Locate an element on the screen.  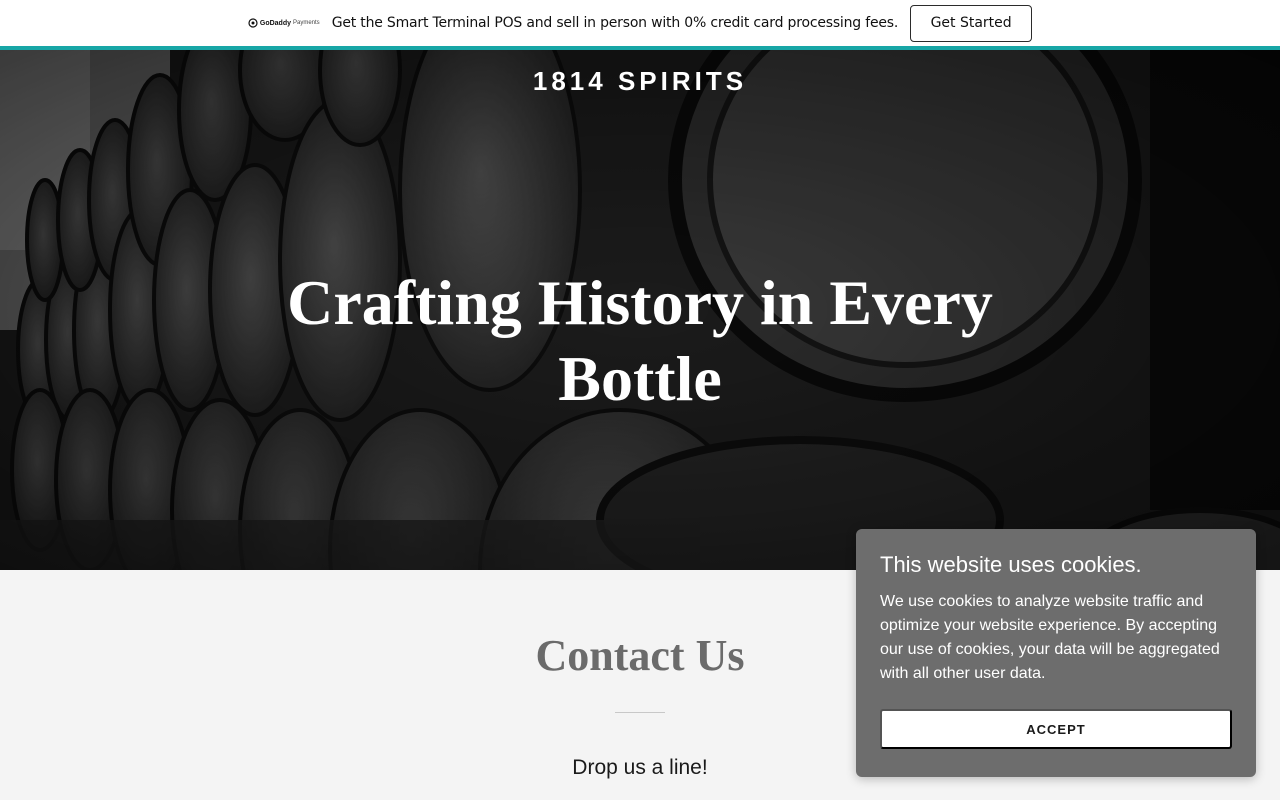
site-brand: 1814 SPIRITS is located at coordinates (640, 81).